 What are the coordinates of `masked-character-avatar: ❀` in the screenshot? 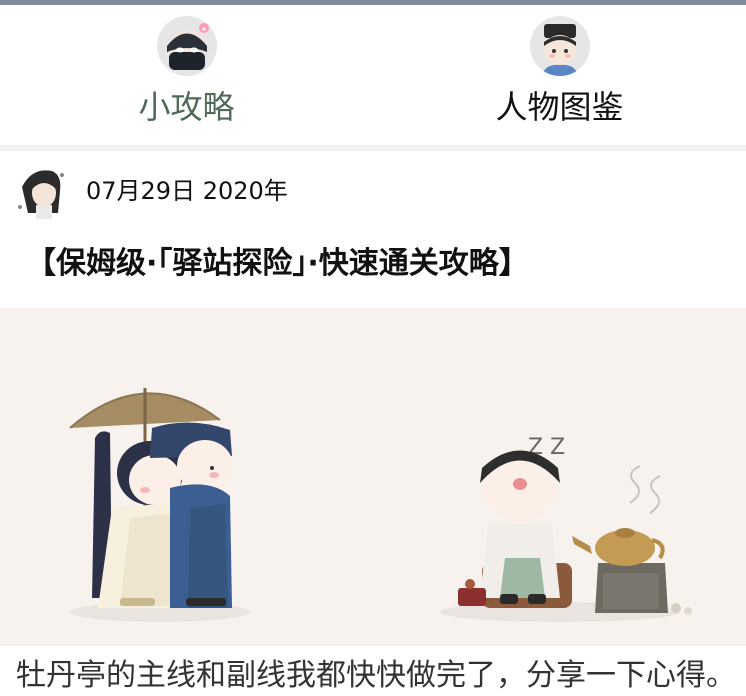 It's located at (186, 46).